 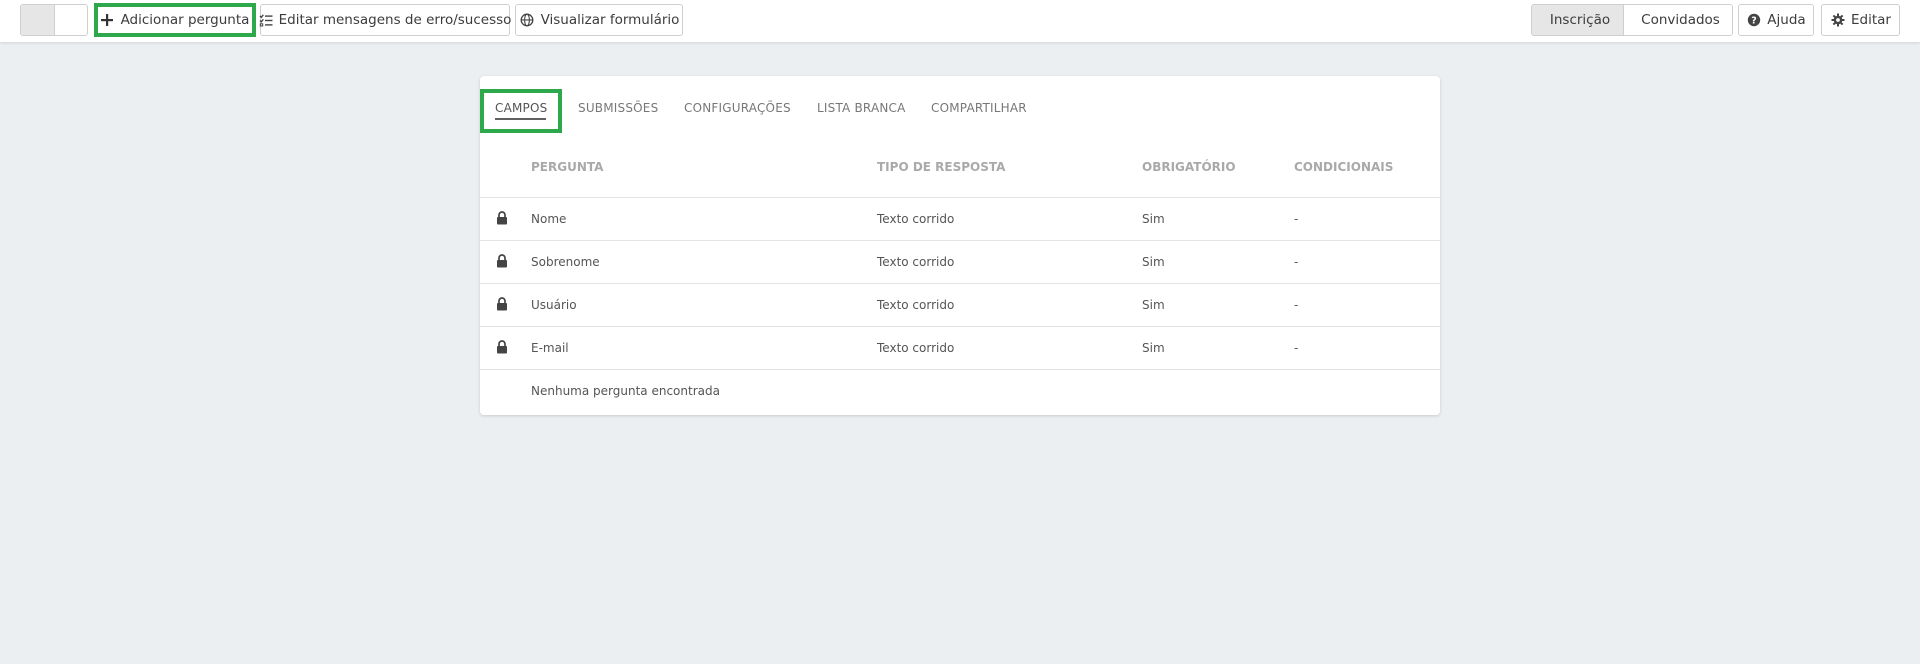 What do you see at coordinates (185, 20) in the screenshot?
I see `add-question-label: Adicionar pergunta` at bounding box center [185, 20].